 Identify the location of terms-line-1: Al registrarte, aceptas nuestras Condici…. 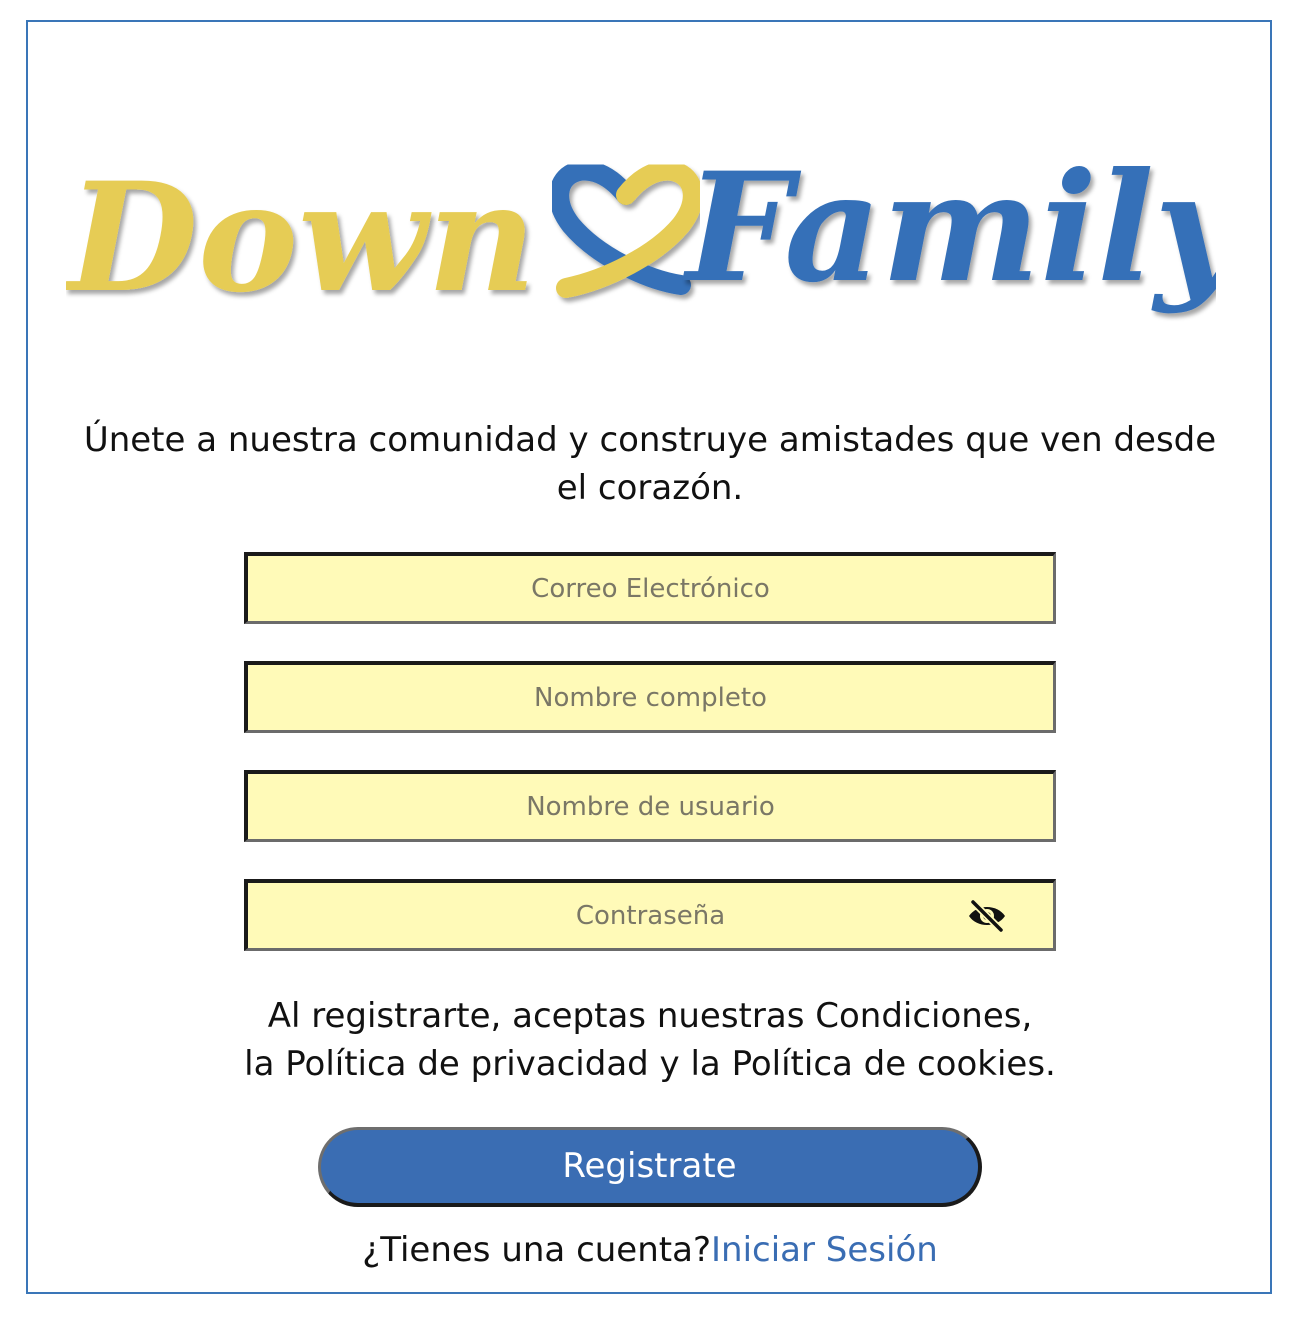
(650, 1016).